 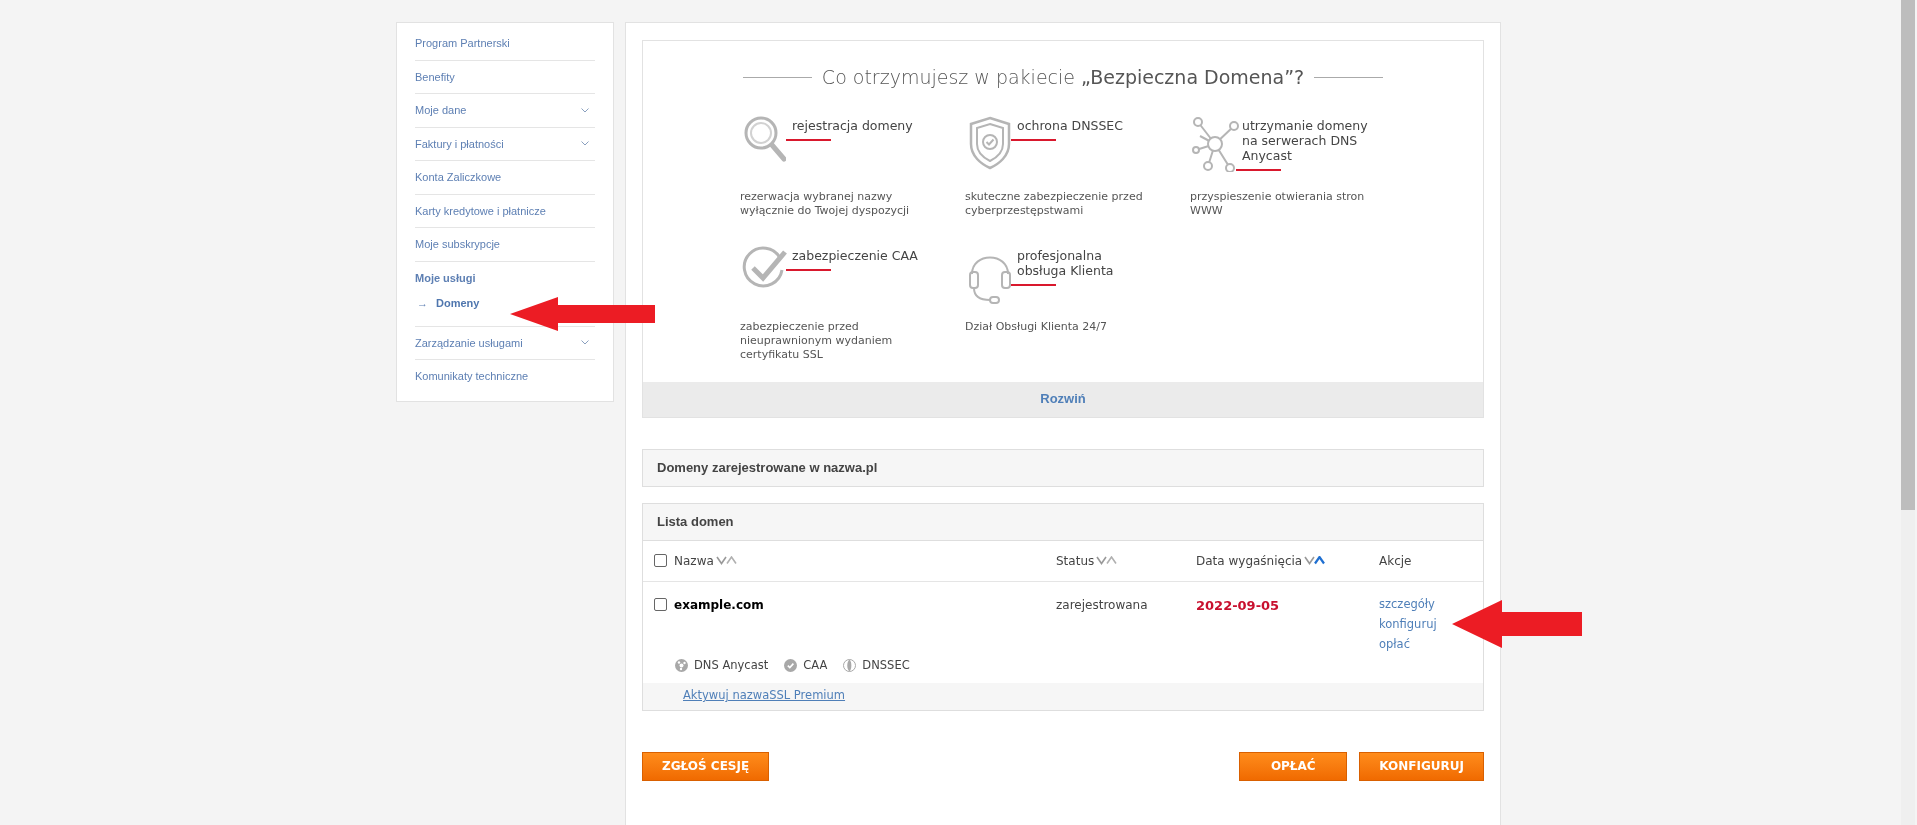 What do you see at coordinates (990, 142) in the screenshot?
I see `shield-icon` at bounding box center [990, 142].